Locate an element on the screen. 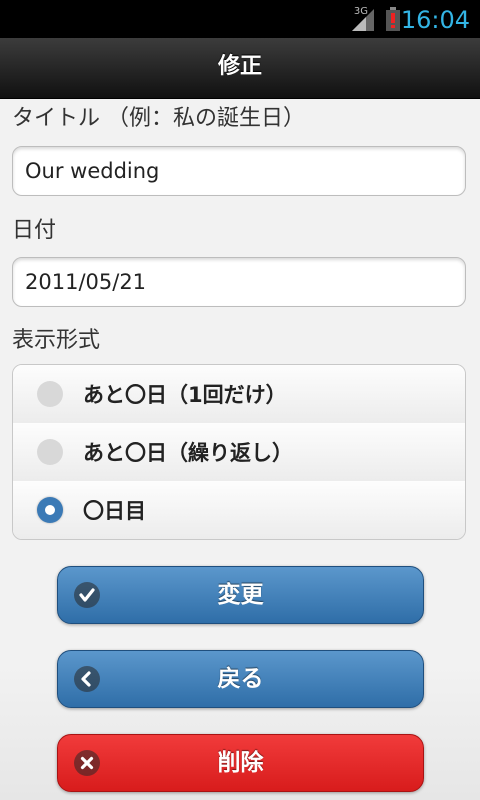  chevron-left-icon is located at coordinates (87, 679).